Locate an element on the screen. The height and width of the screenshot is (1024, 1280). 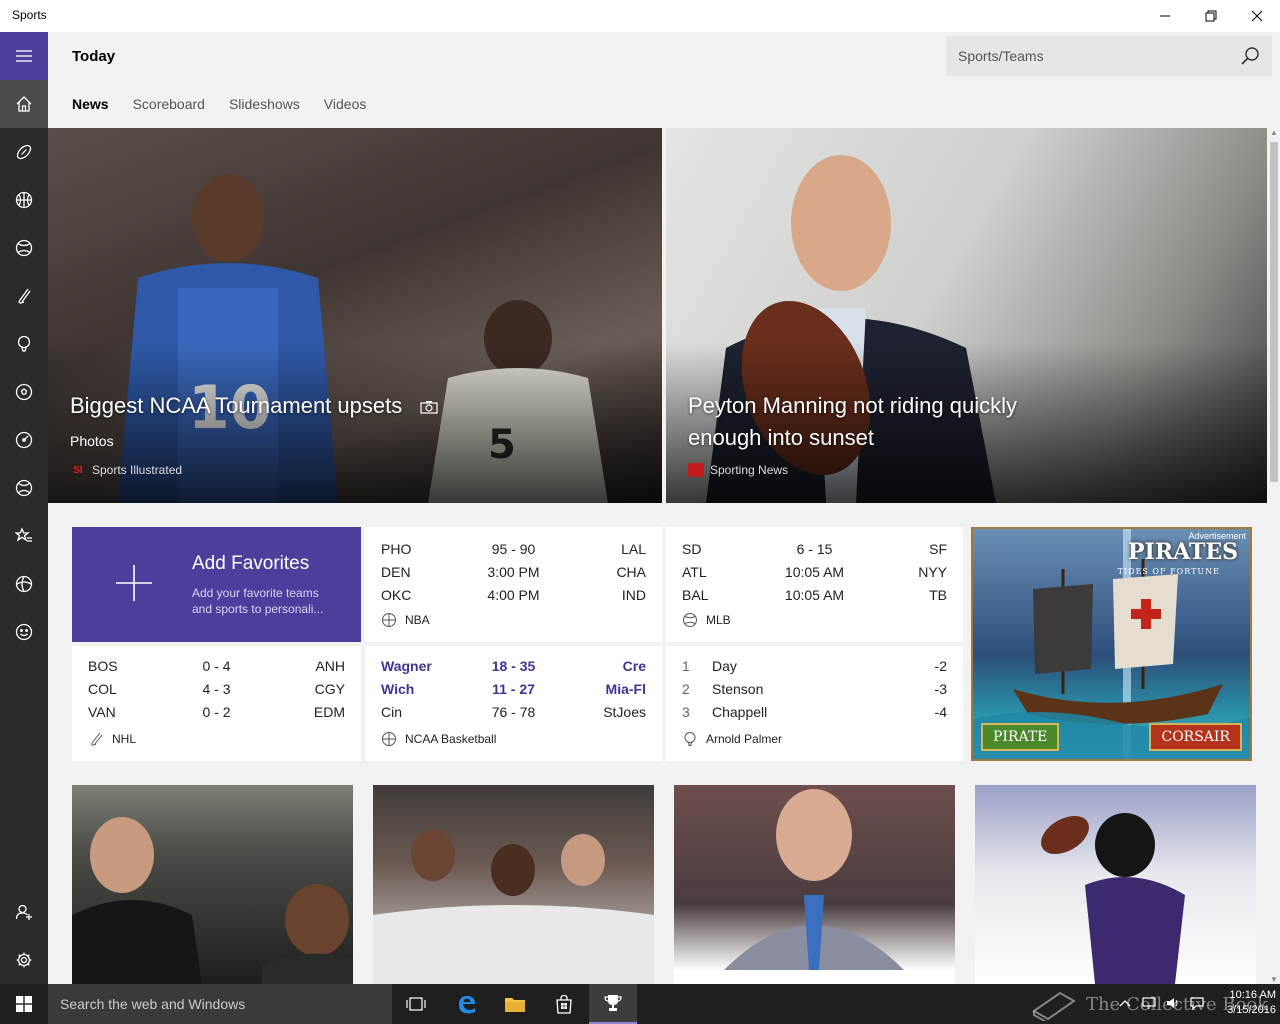
nav-favorites is located at coordinates (24, 536).